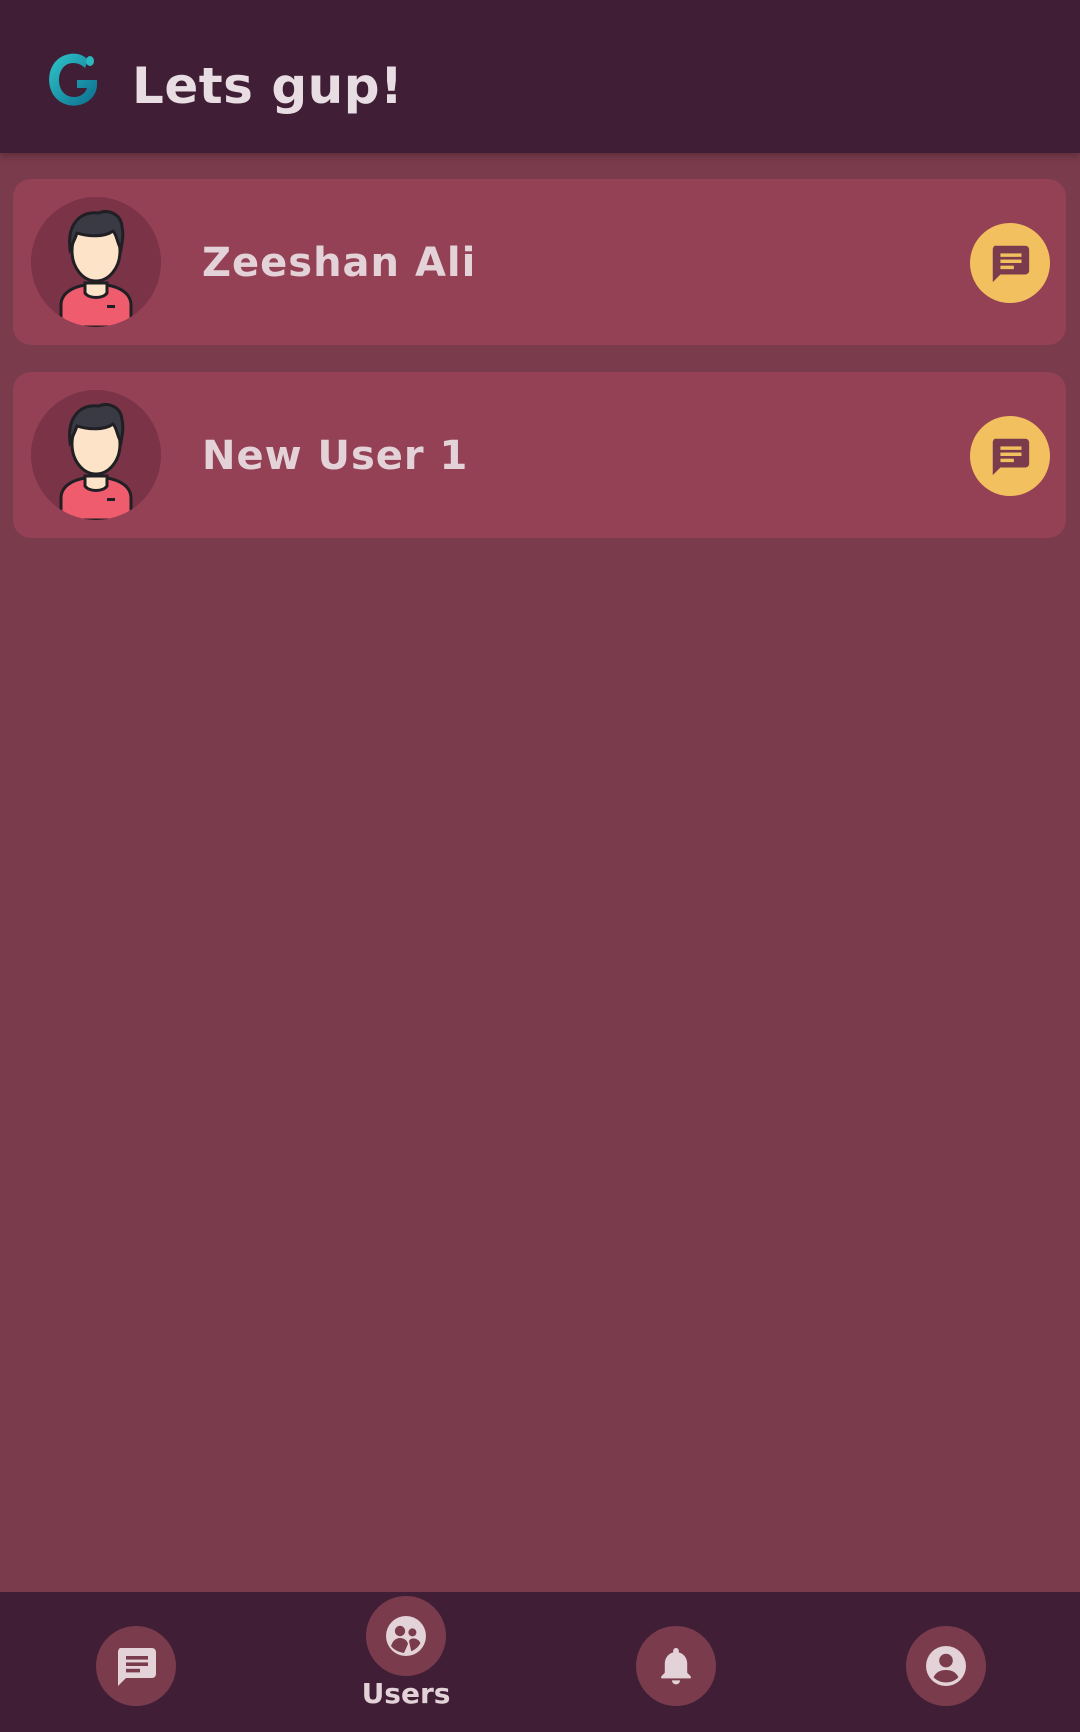  Describe the element at coordinates (335, 456) in the screenshot. I see `user-name: New User 1` at that location.